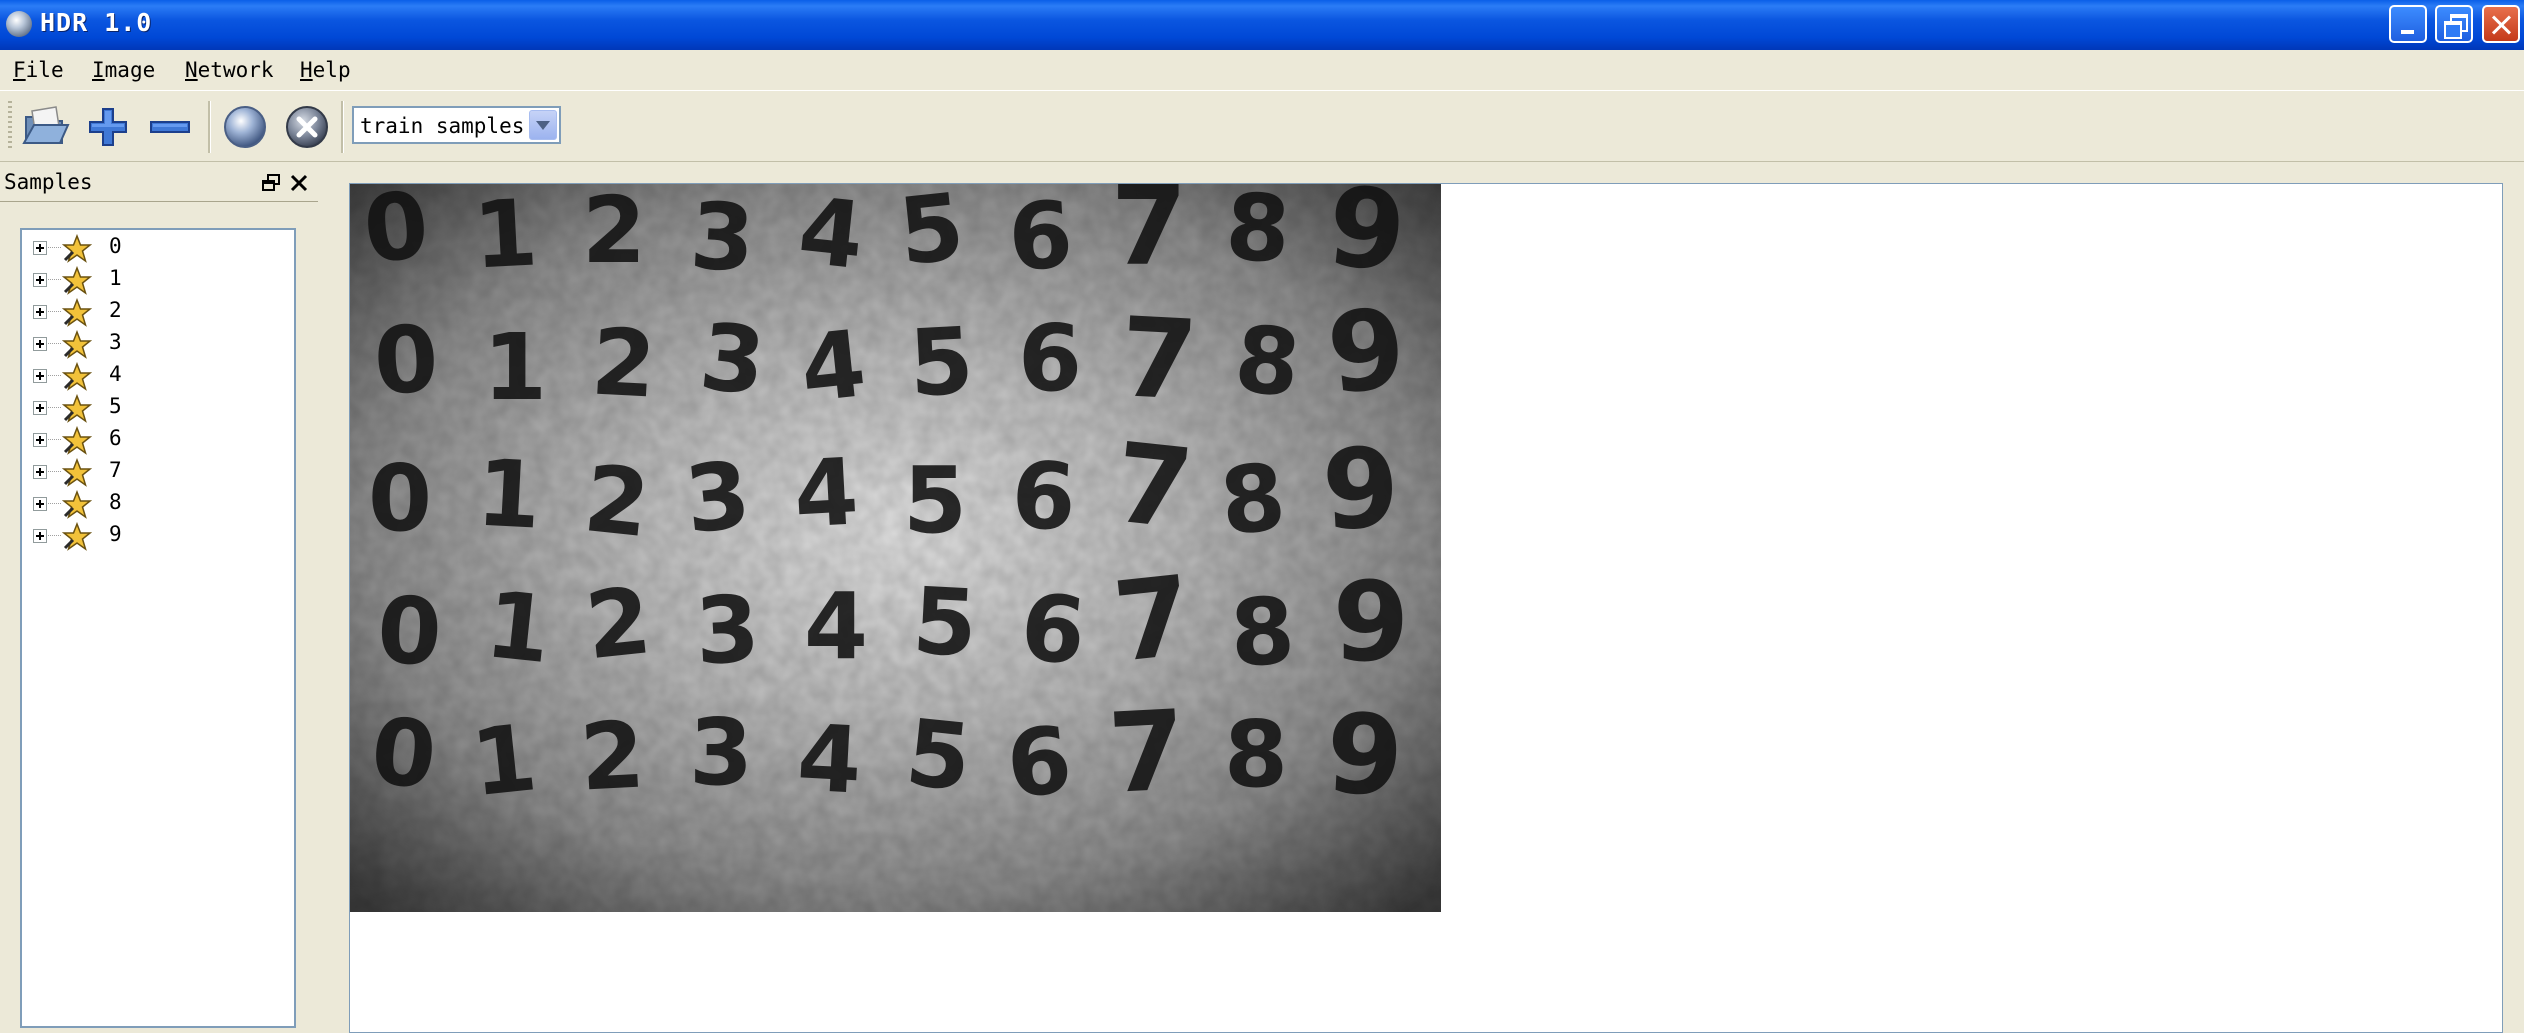 Image resolution: width=2524 pixels, height=1033 pixels. What do you see at coordinates (38, 70) in the screenshot?
I see `menu-file: File` at bounding box center [38, 70].